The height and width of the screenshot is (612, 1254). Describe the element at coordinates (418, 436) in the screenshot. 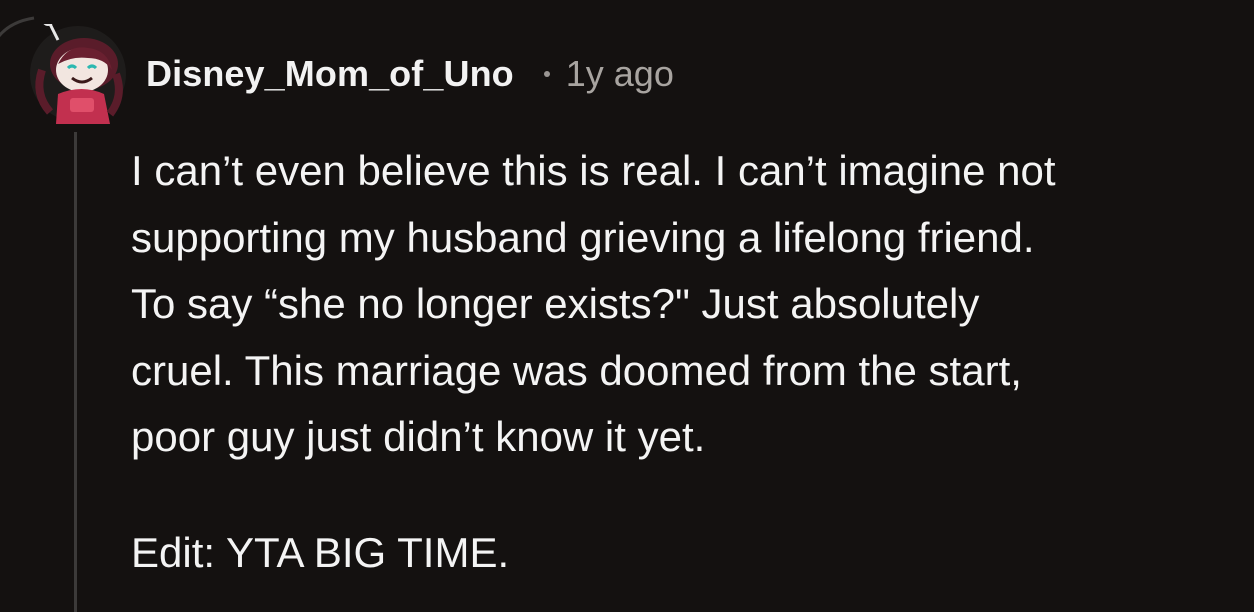

I see `comment-line: poor guy just didn’t know it yet.` at that location.